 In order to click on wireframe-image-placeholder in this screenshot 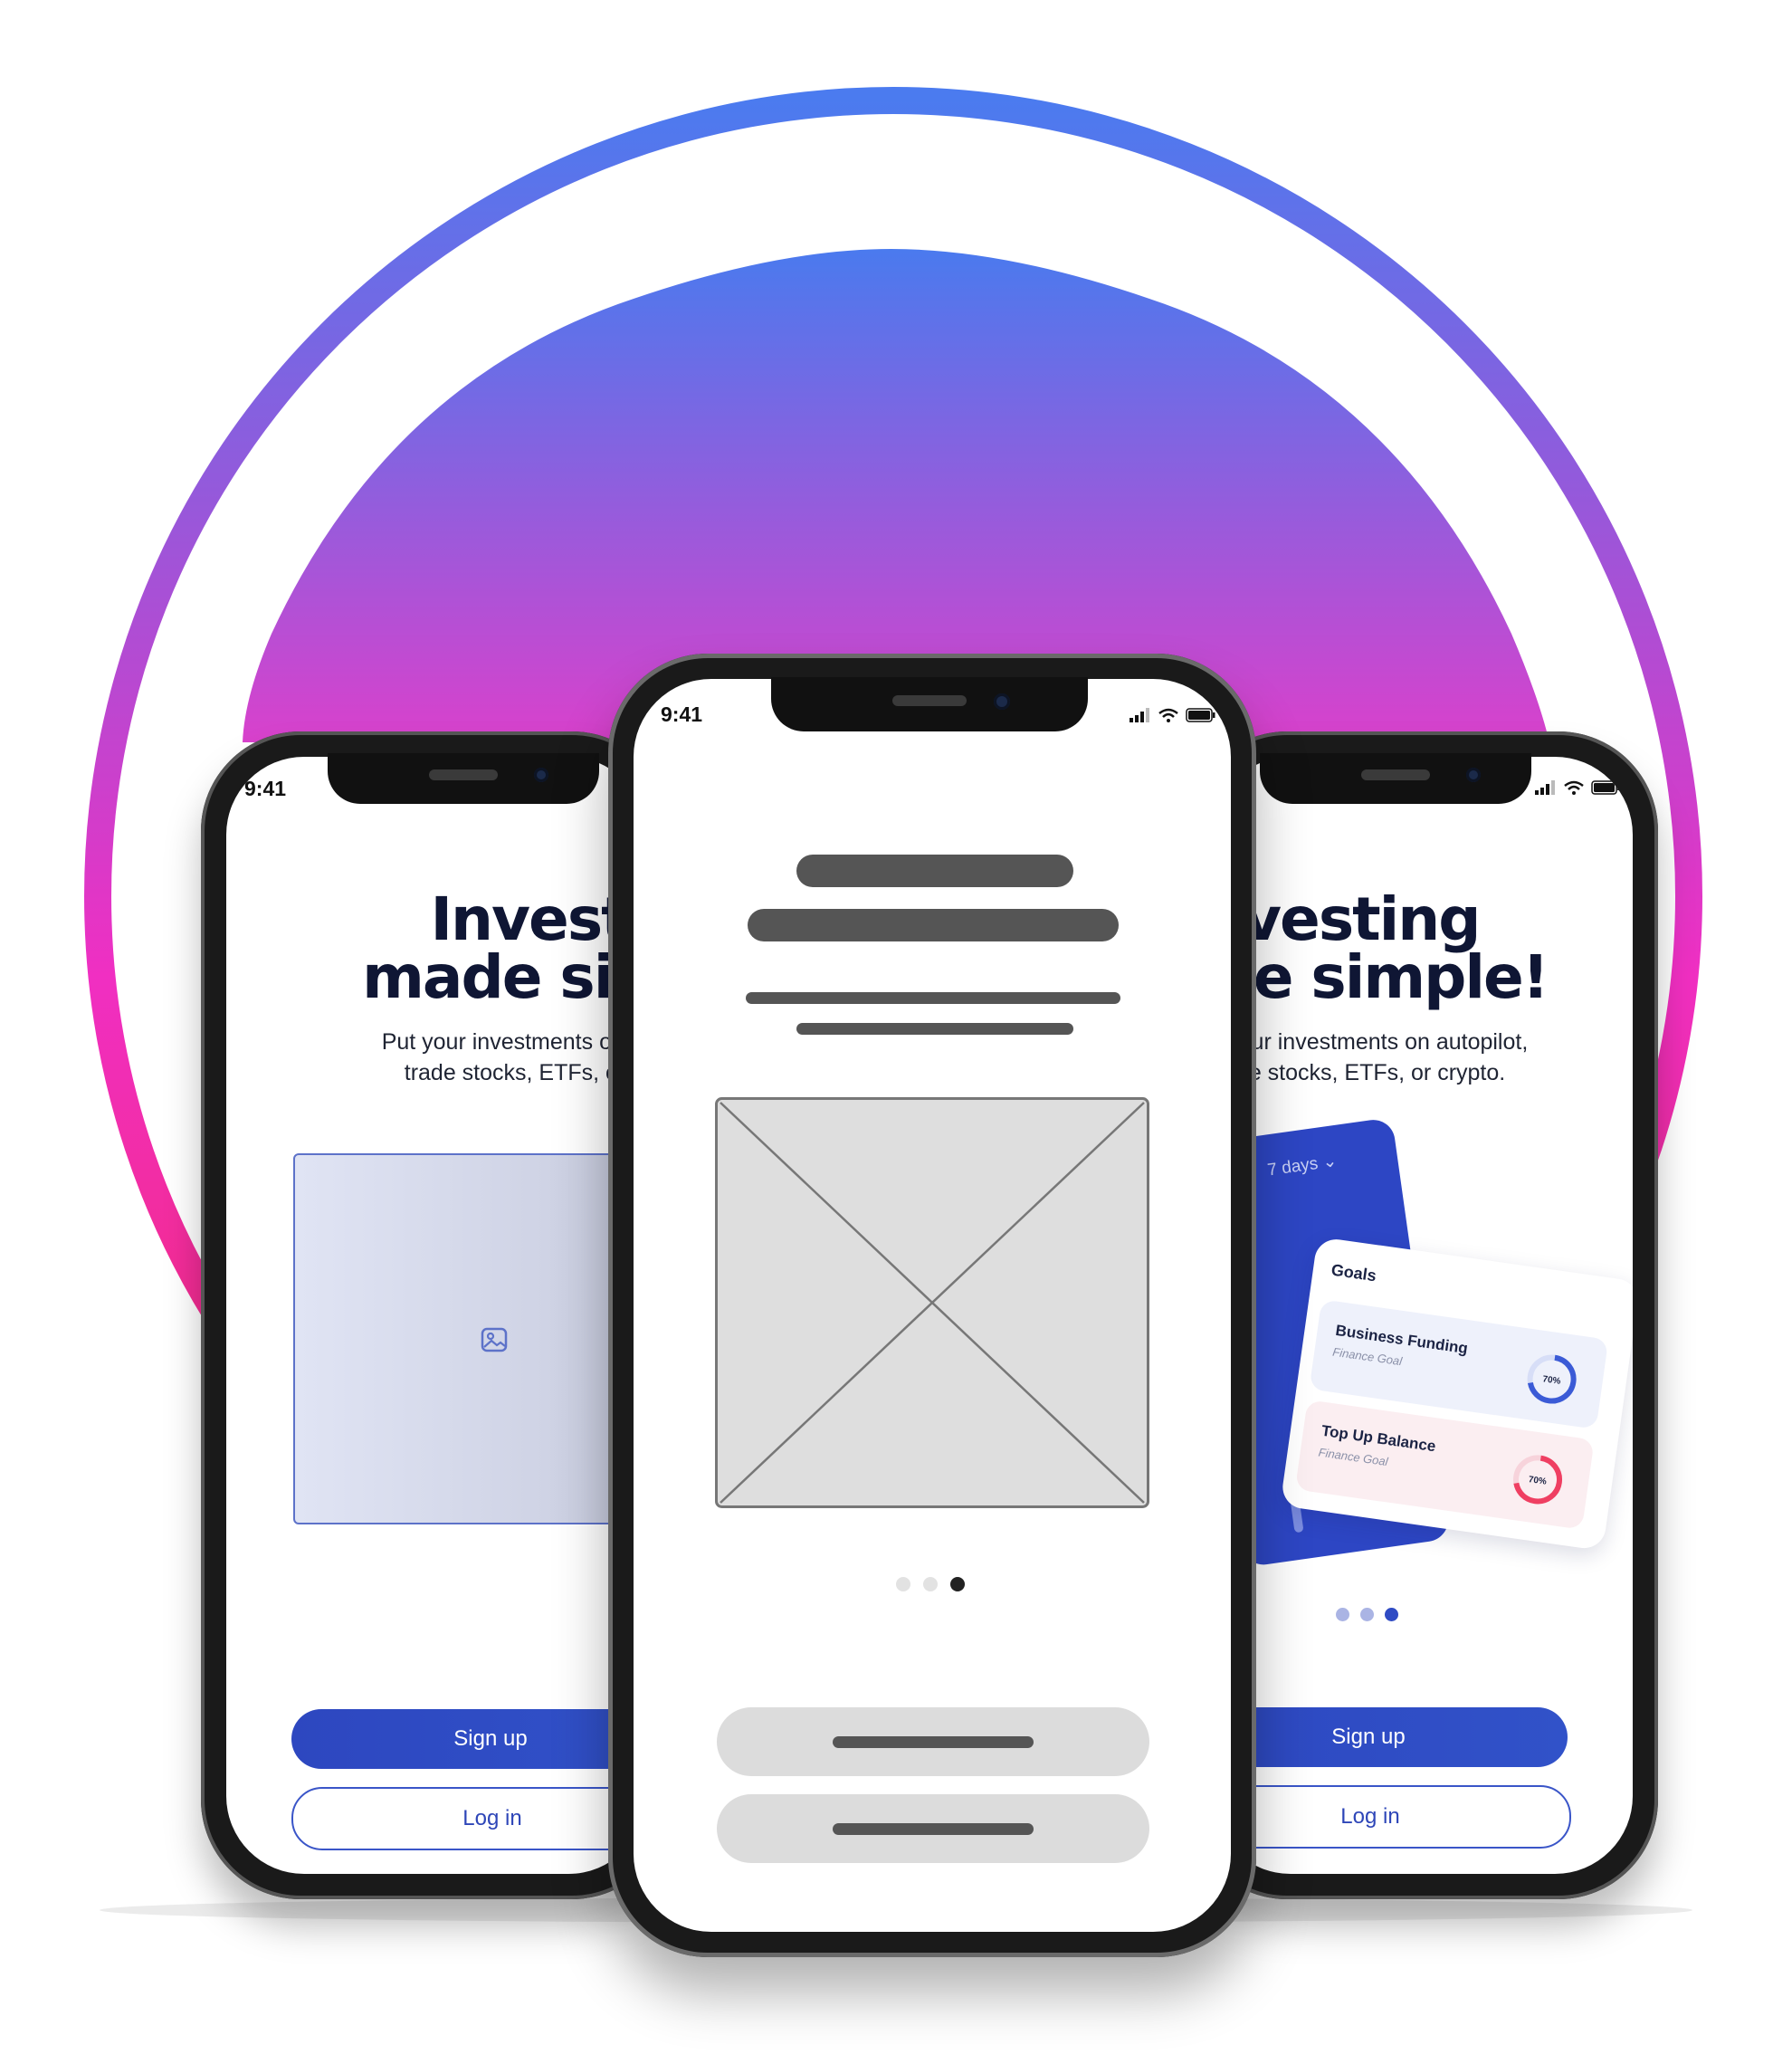, I will do `click(932, 1302)`.